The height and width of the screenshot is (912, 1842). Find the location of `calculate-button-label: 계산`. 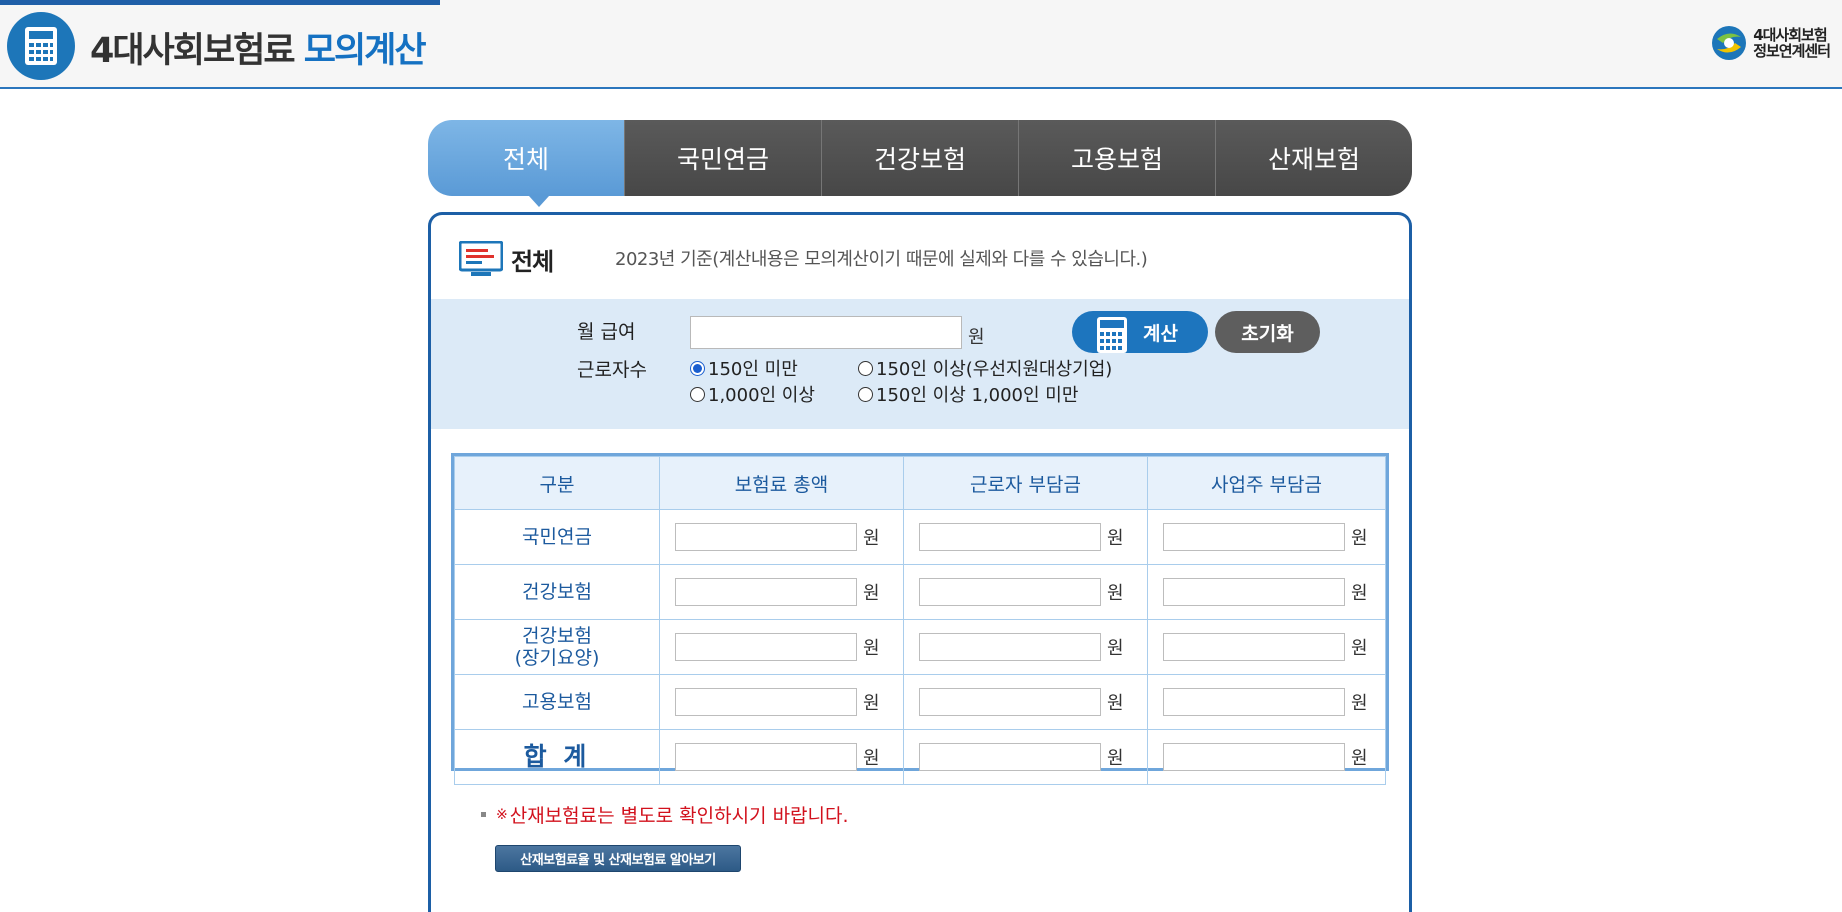

calculate-button-label: 계산 is located at coordinates (1160, 334).